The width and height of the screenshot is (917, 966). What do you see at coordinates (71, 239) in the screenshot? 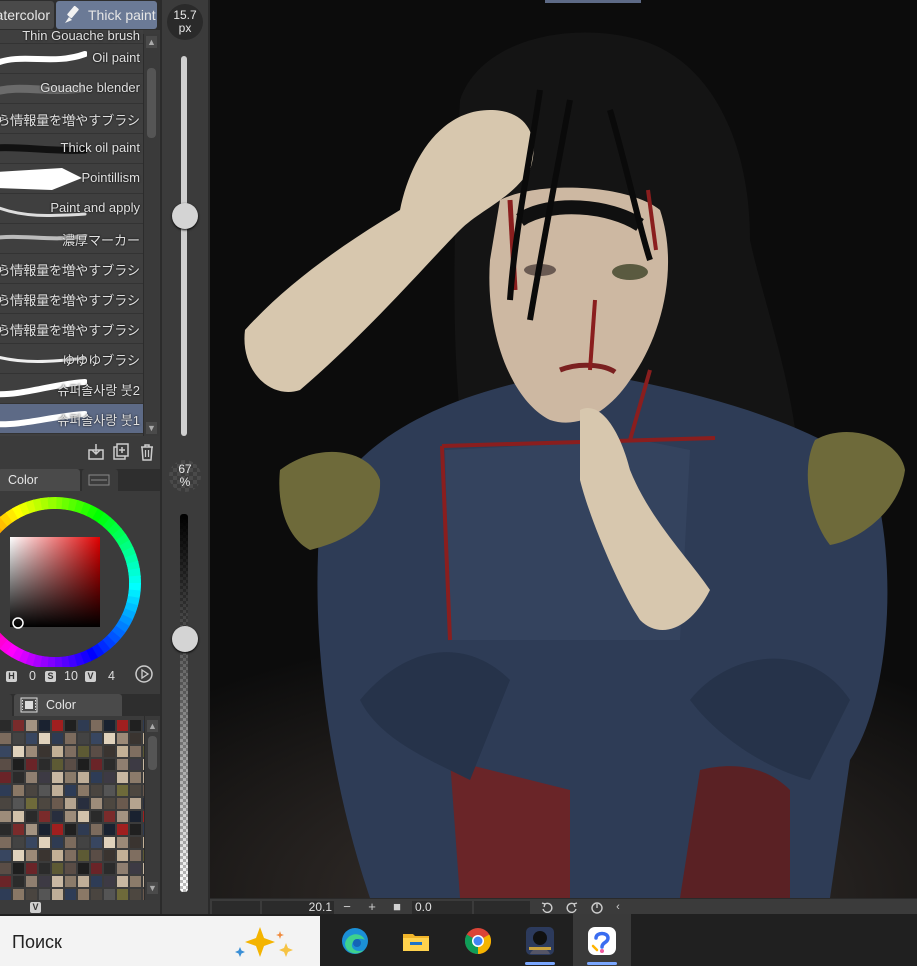
I see `brush-item: 濃厚マーカー` at bounding box center [71, 239].